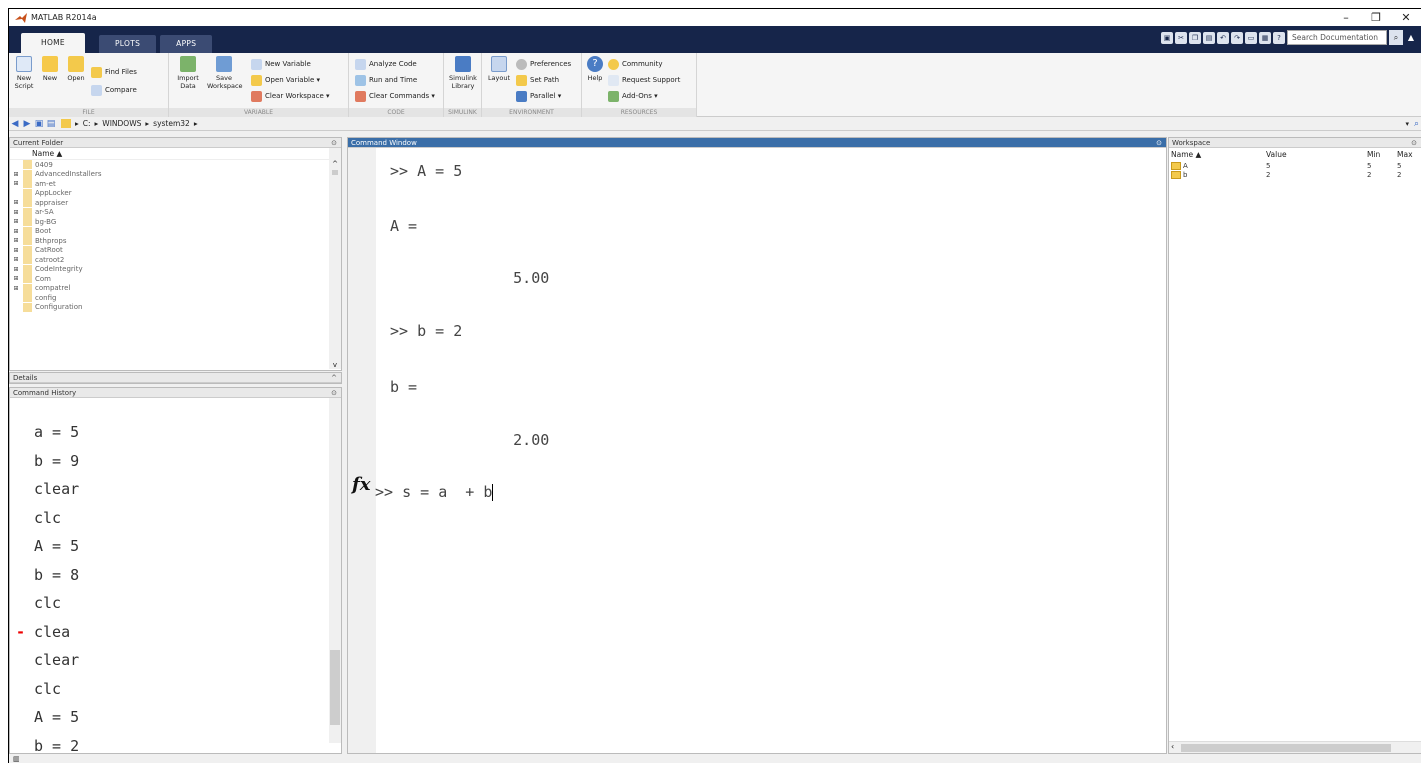 This screenshot has height=763, width=1421. I want to click on address-dropdown-icon: ▾, so click(1407, 124).